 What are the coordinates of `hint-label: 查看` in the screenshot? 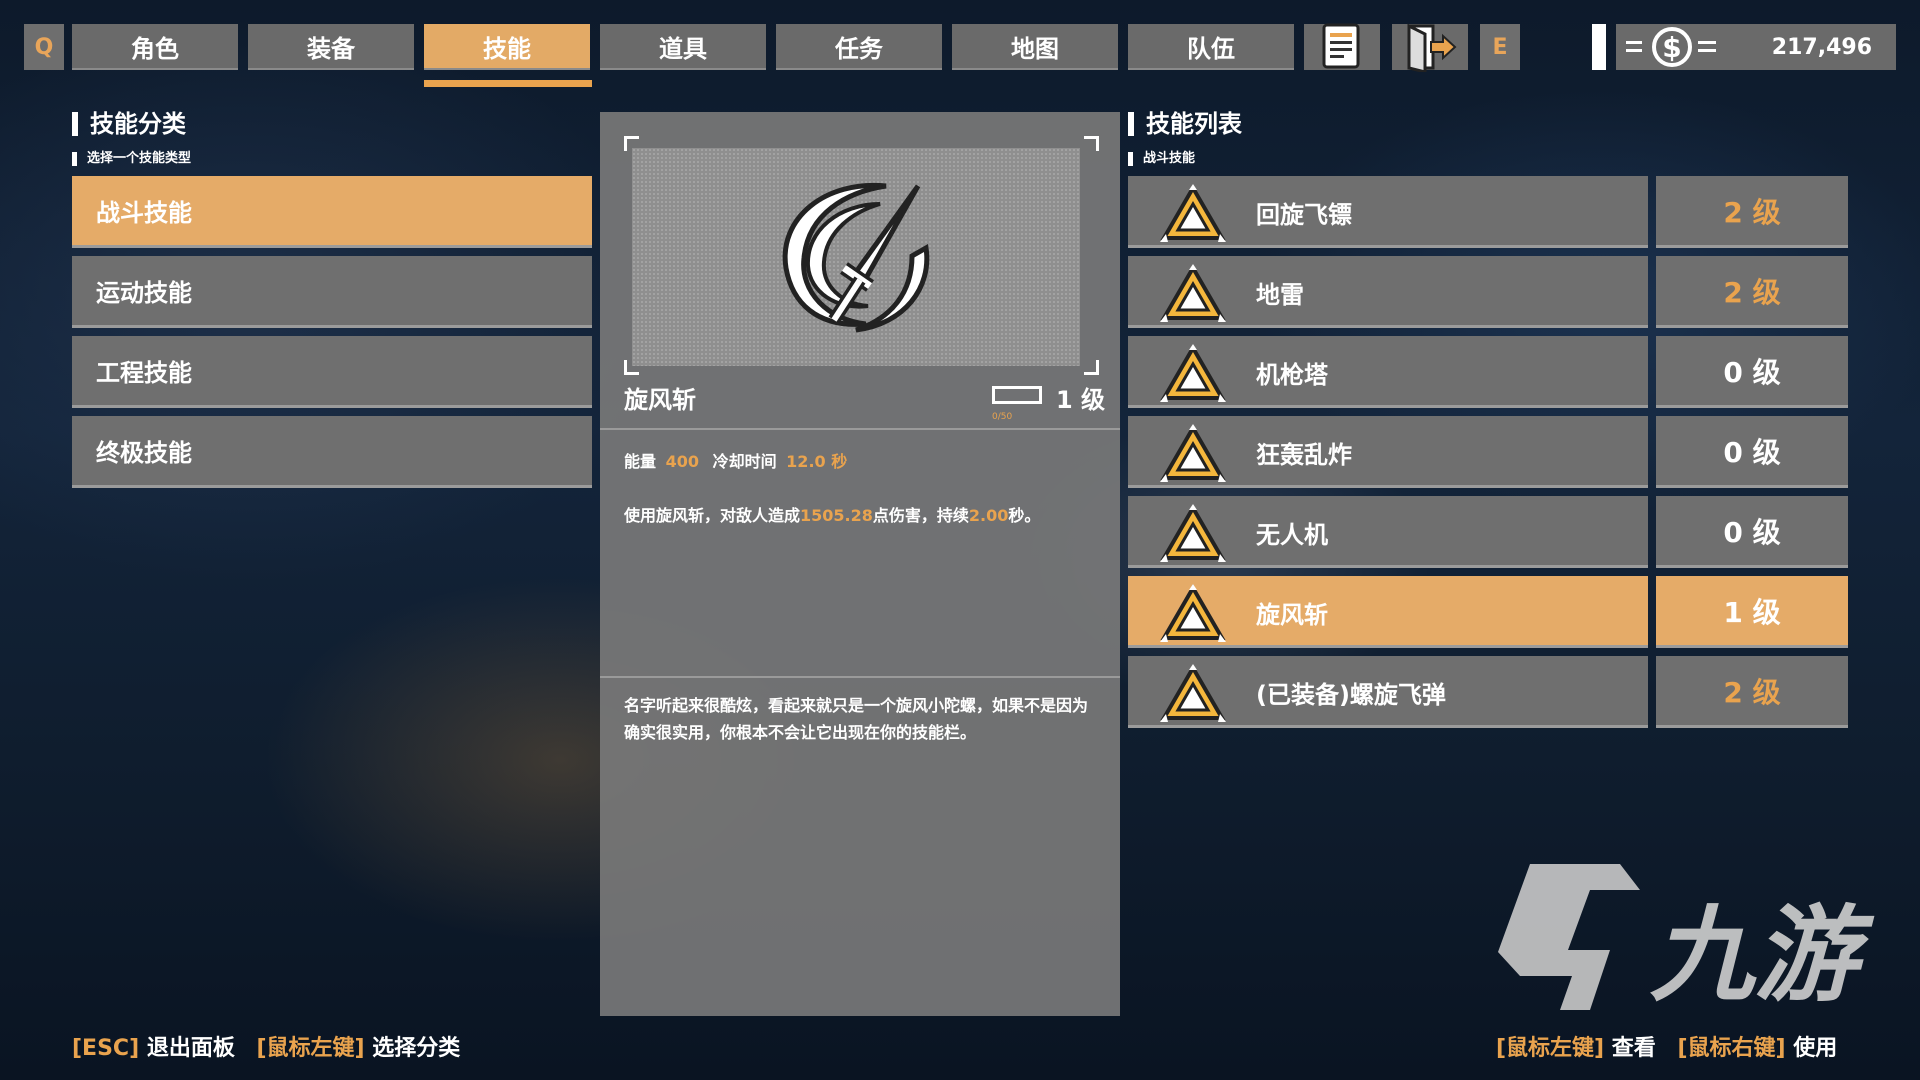 It's located at (1633, 1048).